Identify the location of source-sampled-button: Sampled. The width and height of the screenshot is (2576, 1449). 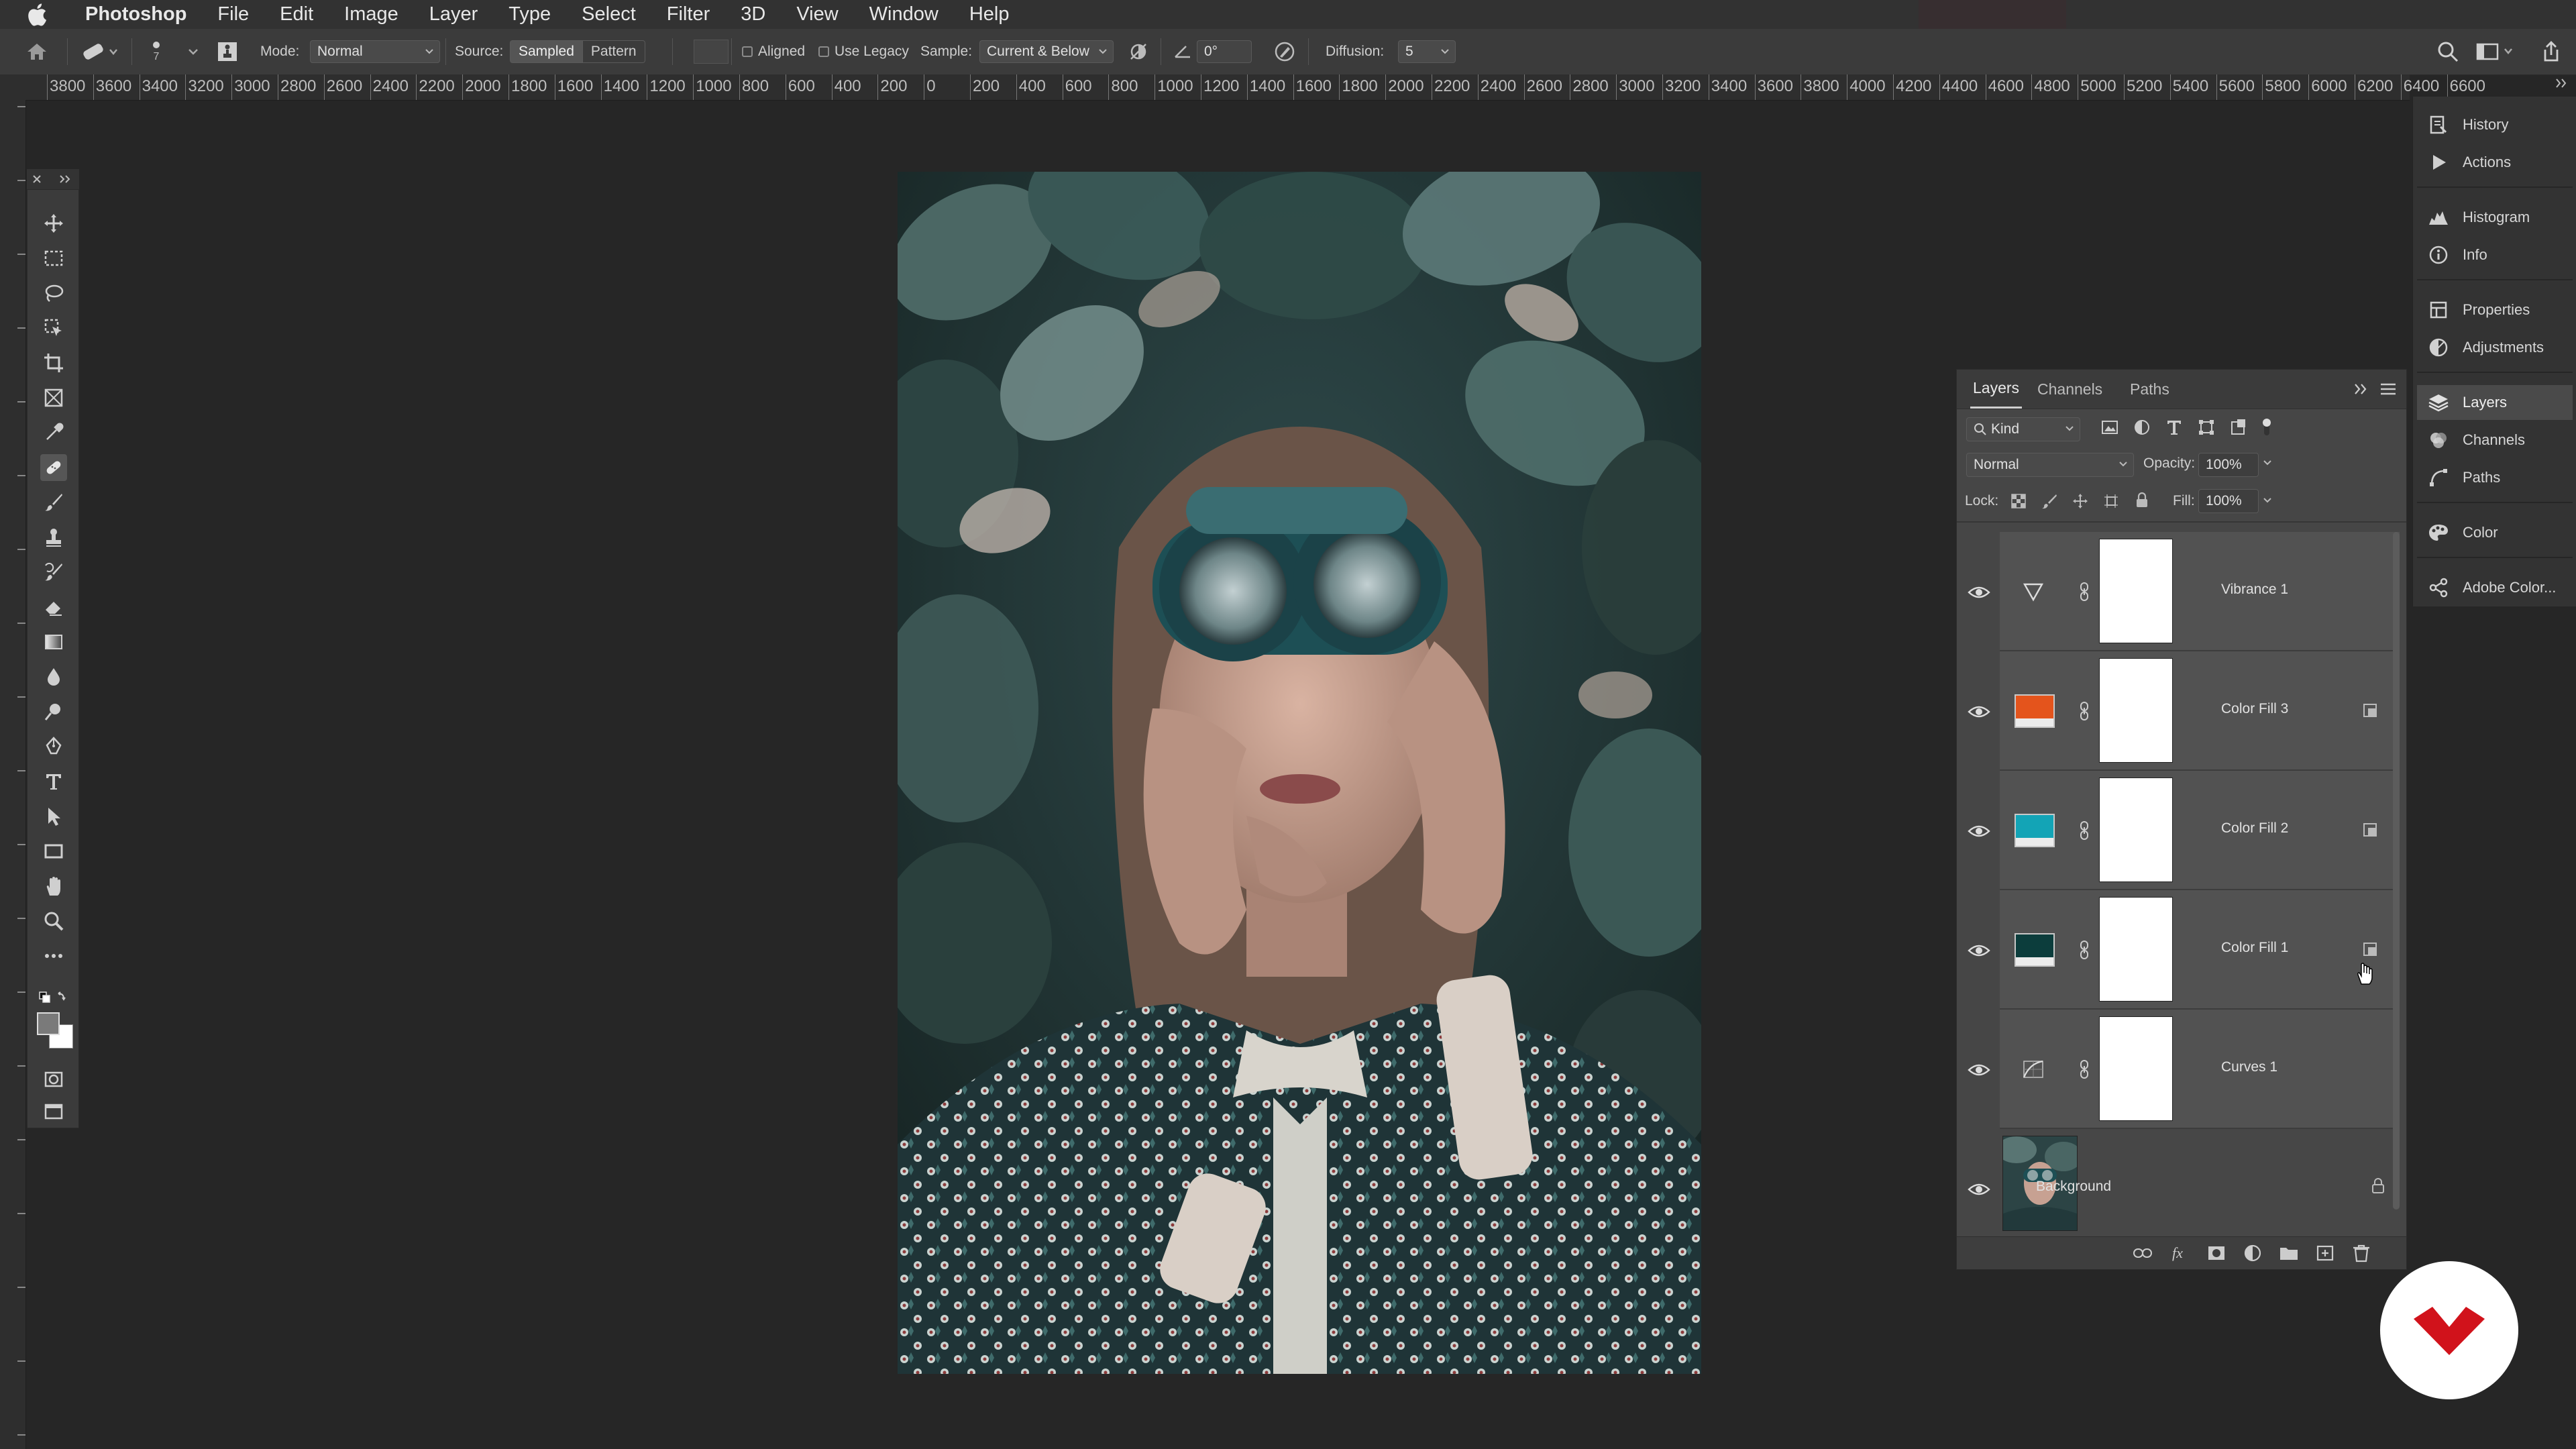
(546, 51).